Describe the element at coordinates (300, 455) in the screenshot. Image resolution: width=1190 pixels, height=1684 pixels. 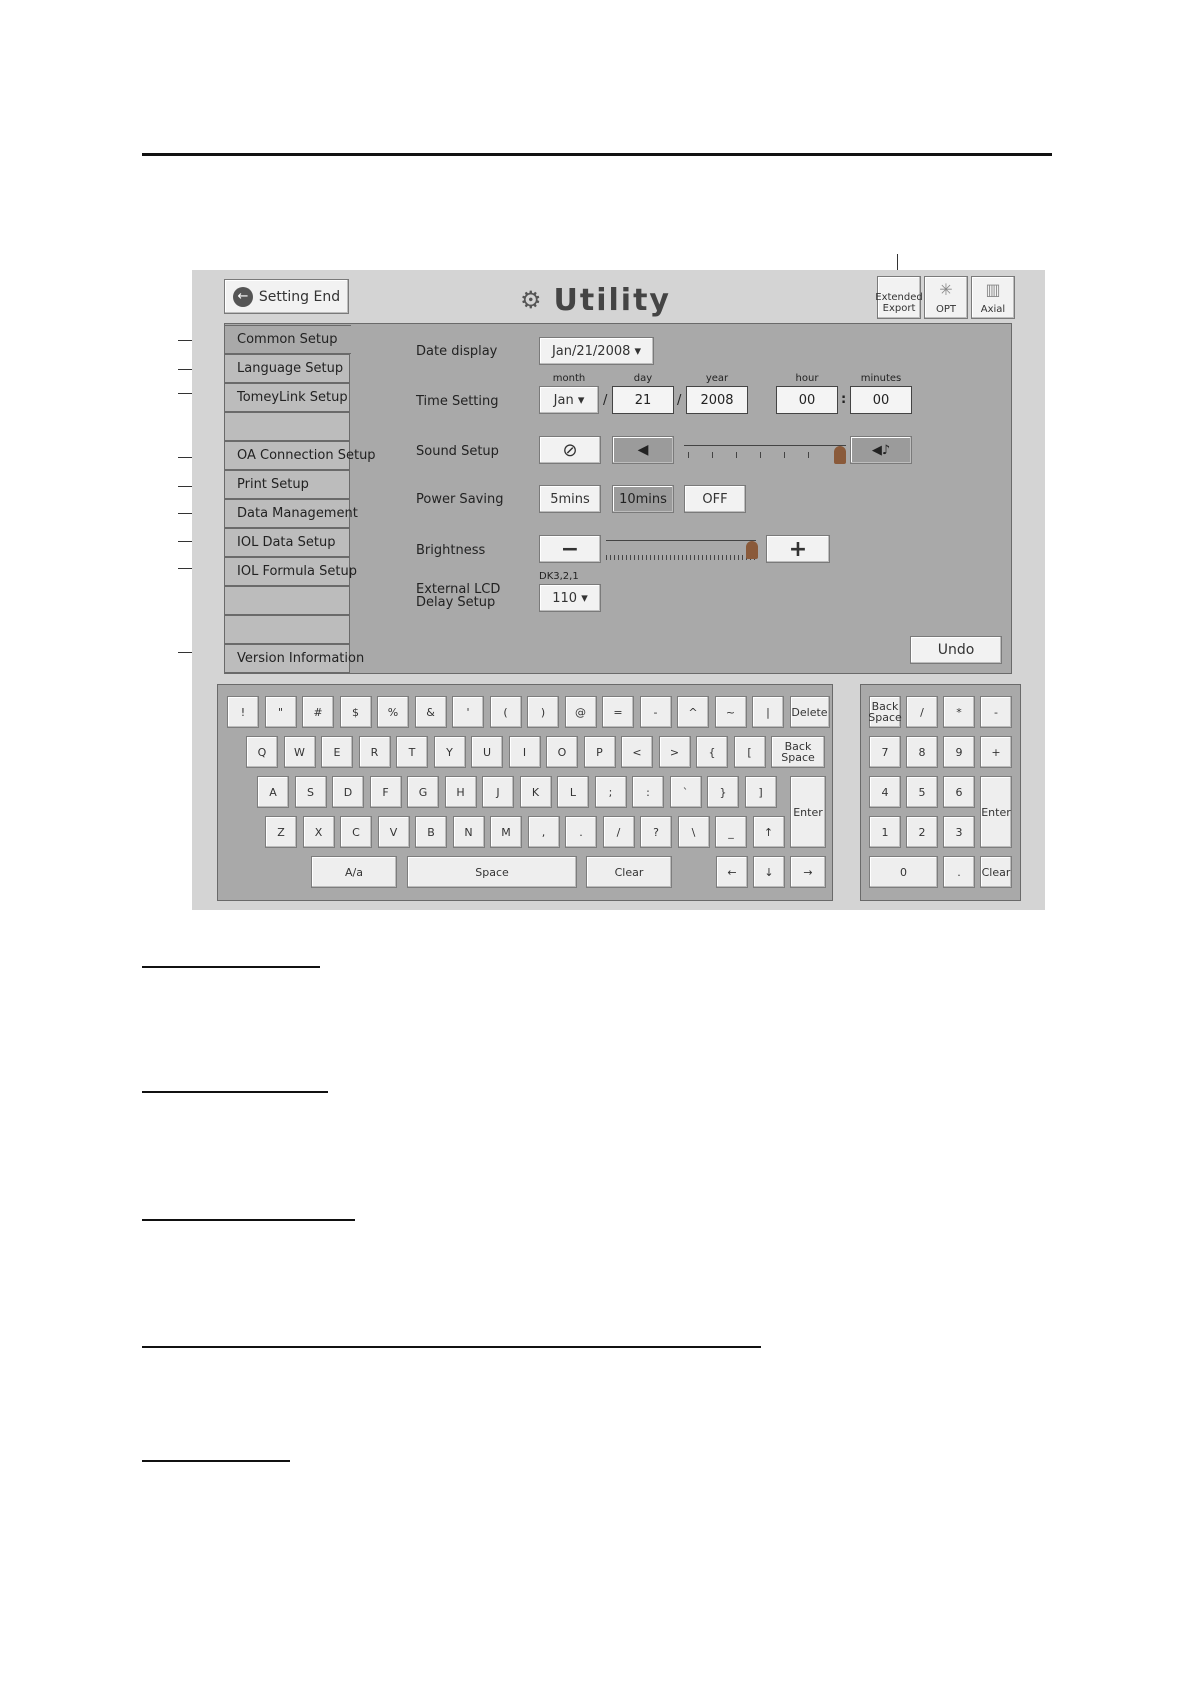
I see `tab-oa-connection-setup: OA Connection Setup` at that location.